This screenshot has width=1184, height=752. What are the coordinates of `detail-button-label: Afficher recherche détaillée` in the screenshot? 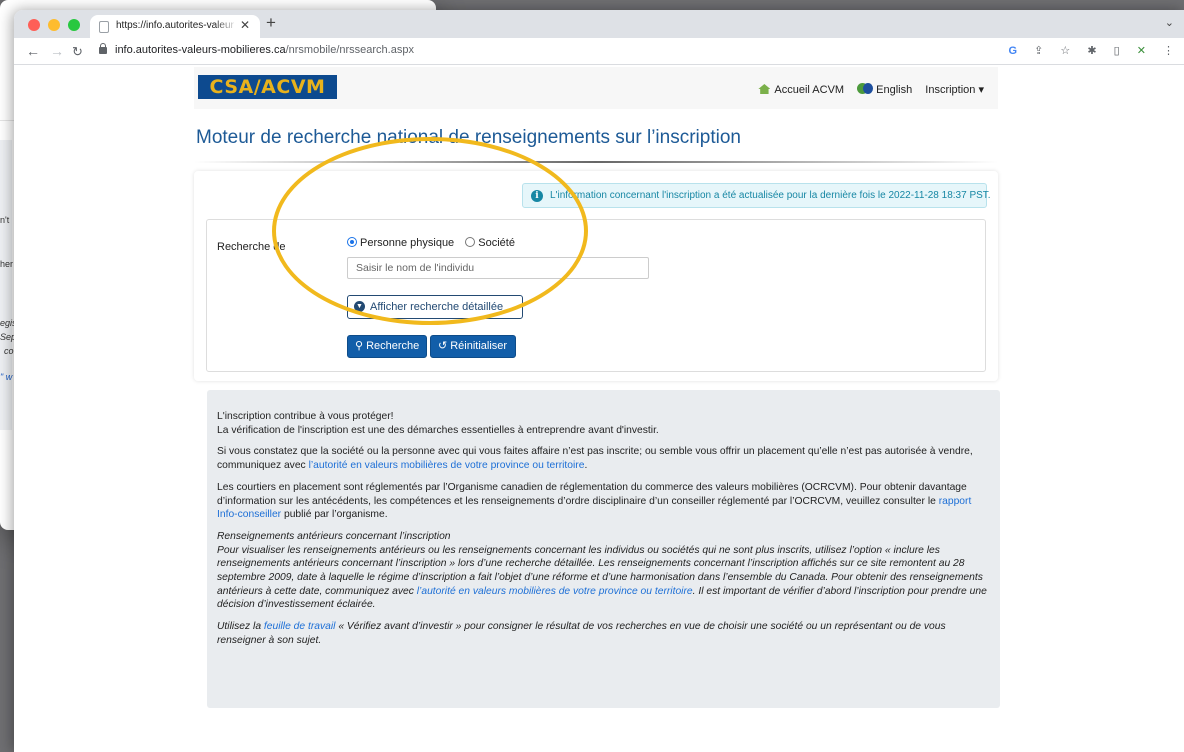 It's located at (437, 307).